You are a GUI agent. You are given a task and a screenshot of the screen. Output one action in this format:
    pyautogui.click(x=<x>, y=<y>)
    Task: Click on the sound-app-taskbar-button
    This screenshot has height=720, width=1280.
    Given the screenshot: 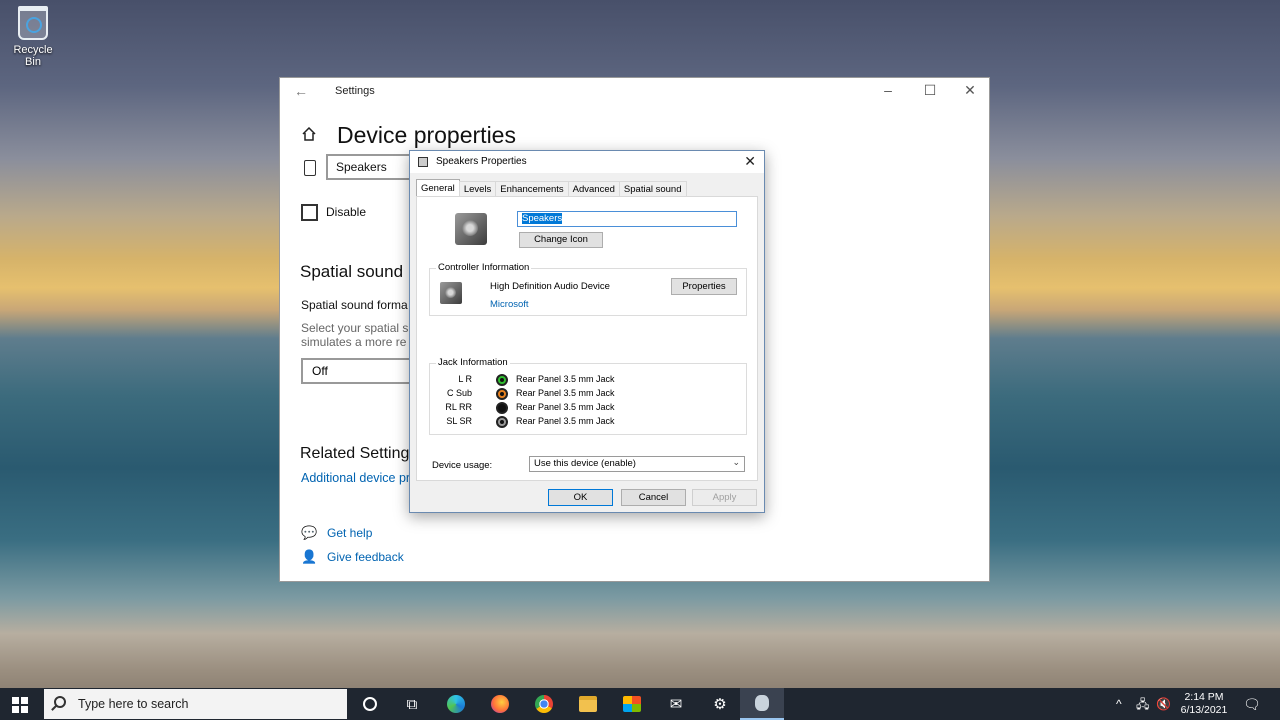 What is the action you would take?
    pyautogui.click(x=762, y=704)
    